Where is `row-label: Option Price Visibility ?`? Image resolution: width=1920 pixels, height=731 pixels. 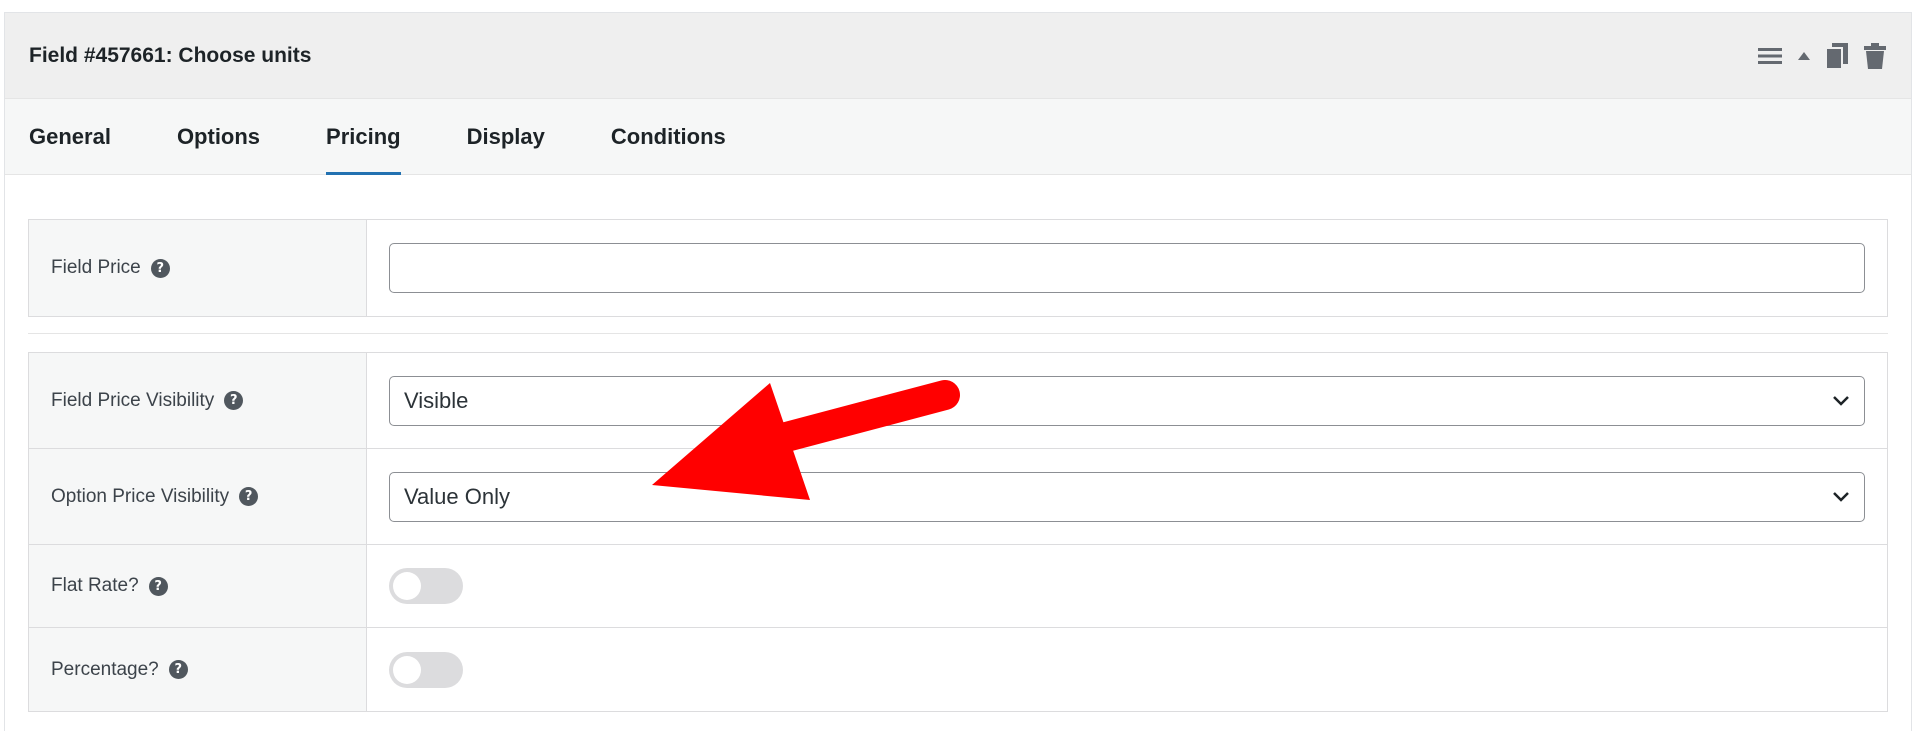
row-label: Option Price Visibility ? is located at coordinates (198, 496).